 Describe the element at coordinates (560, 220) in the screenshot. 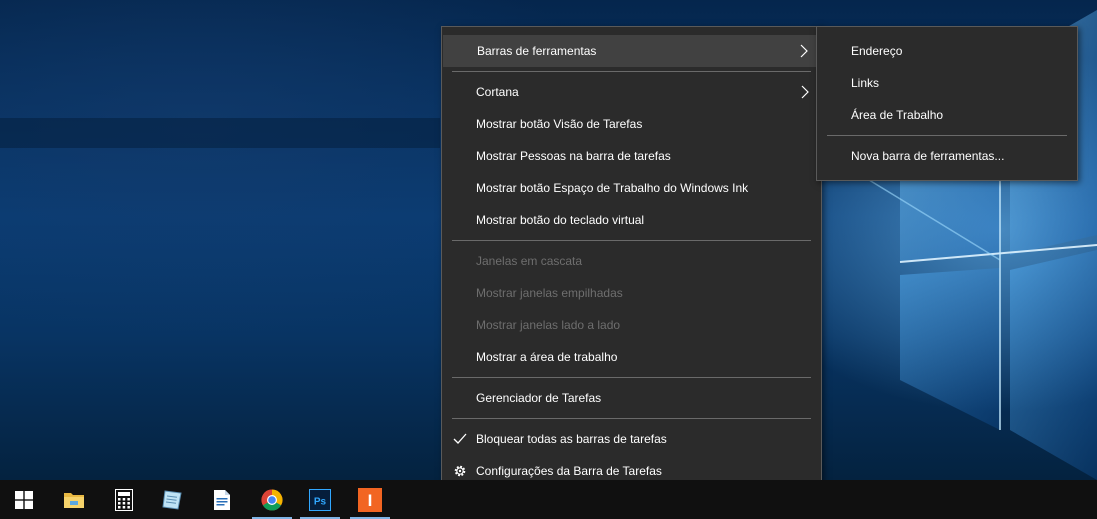

I see `menu-item-label: Mostrar botão do teclado virtual` at that location.